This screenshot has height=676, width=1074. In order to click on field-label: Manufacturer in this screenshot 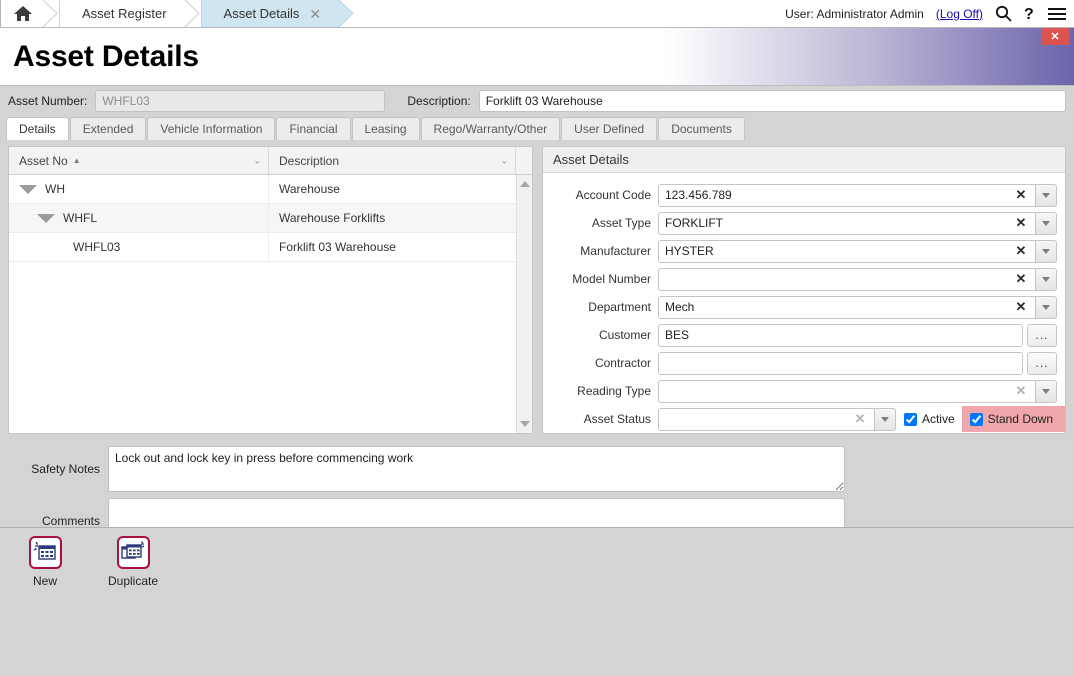, I will do `click(615, 251)`.